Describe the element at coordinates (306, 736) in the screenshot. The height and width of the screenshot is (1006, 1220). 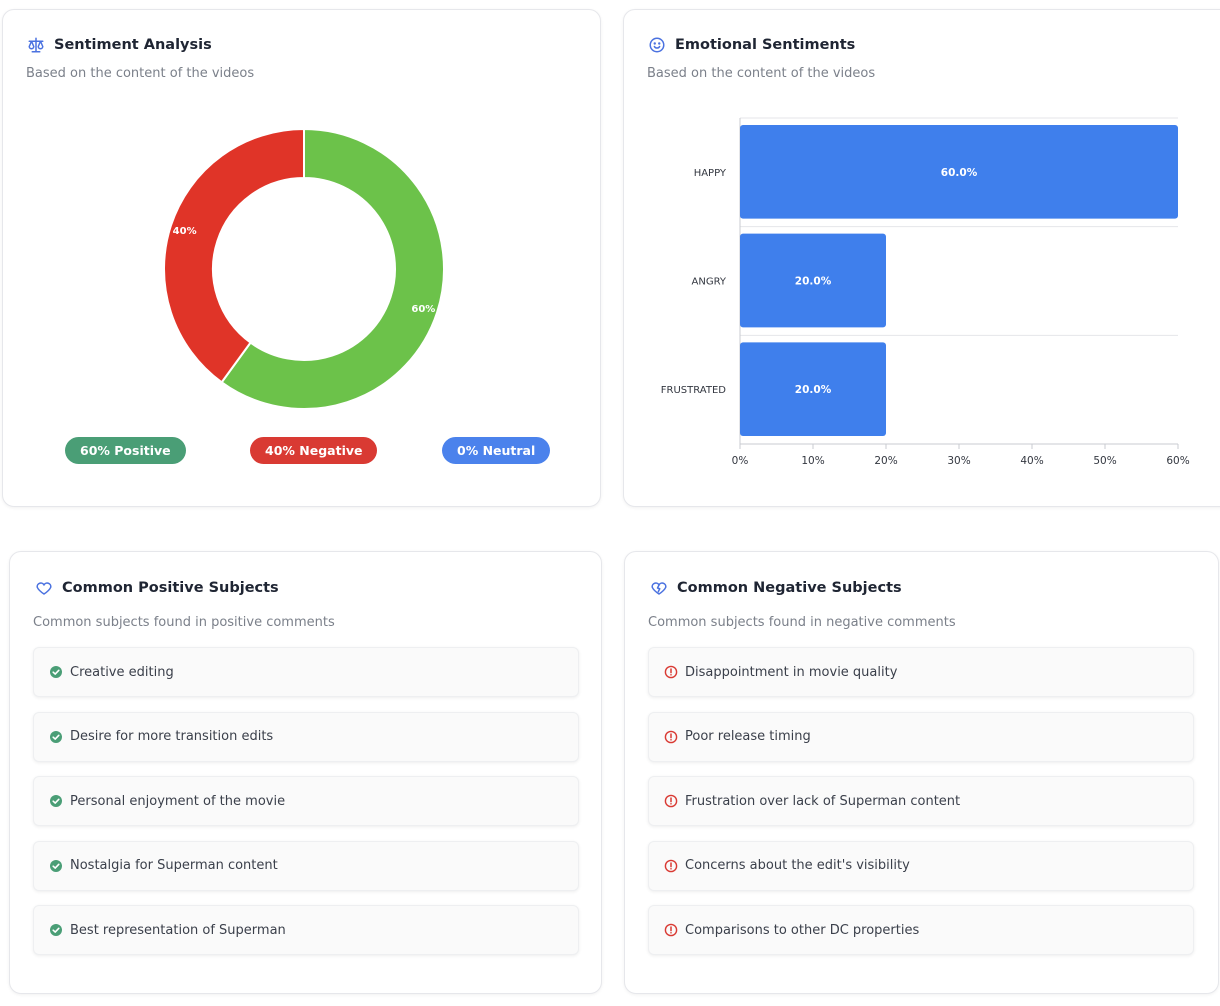
I see `list-item: Desire for more transition edits` at that location.